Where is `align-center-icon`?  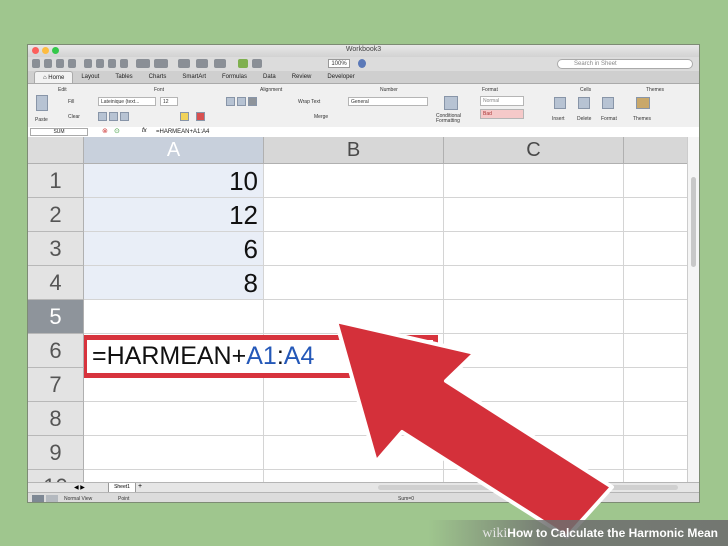
align-center-icon is located at coordinates (241, 101).